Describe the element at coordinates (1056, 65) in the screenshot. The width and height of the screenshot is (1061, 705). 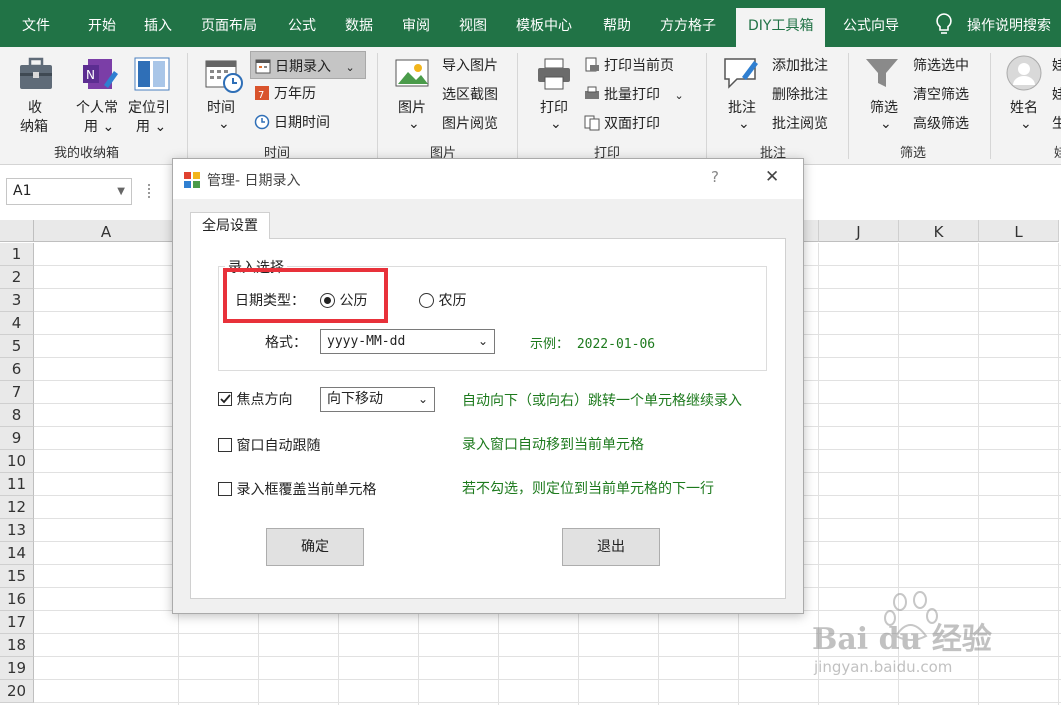
I see `cut-off-item-1: 娃` at that location.